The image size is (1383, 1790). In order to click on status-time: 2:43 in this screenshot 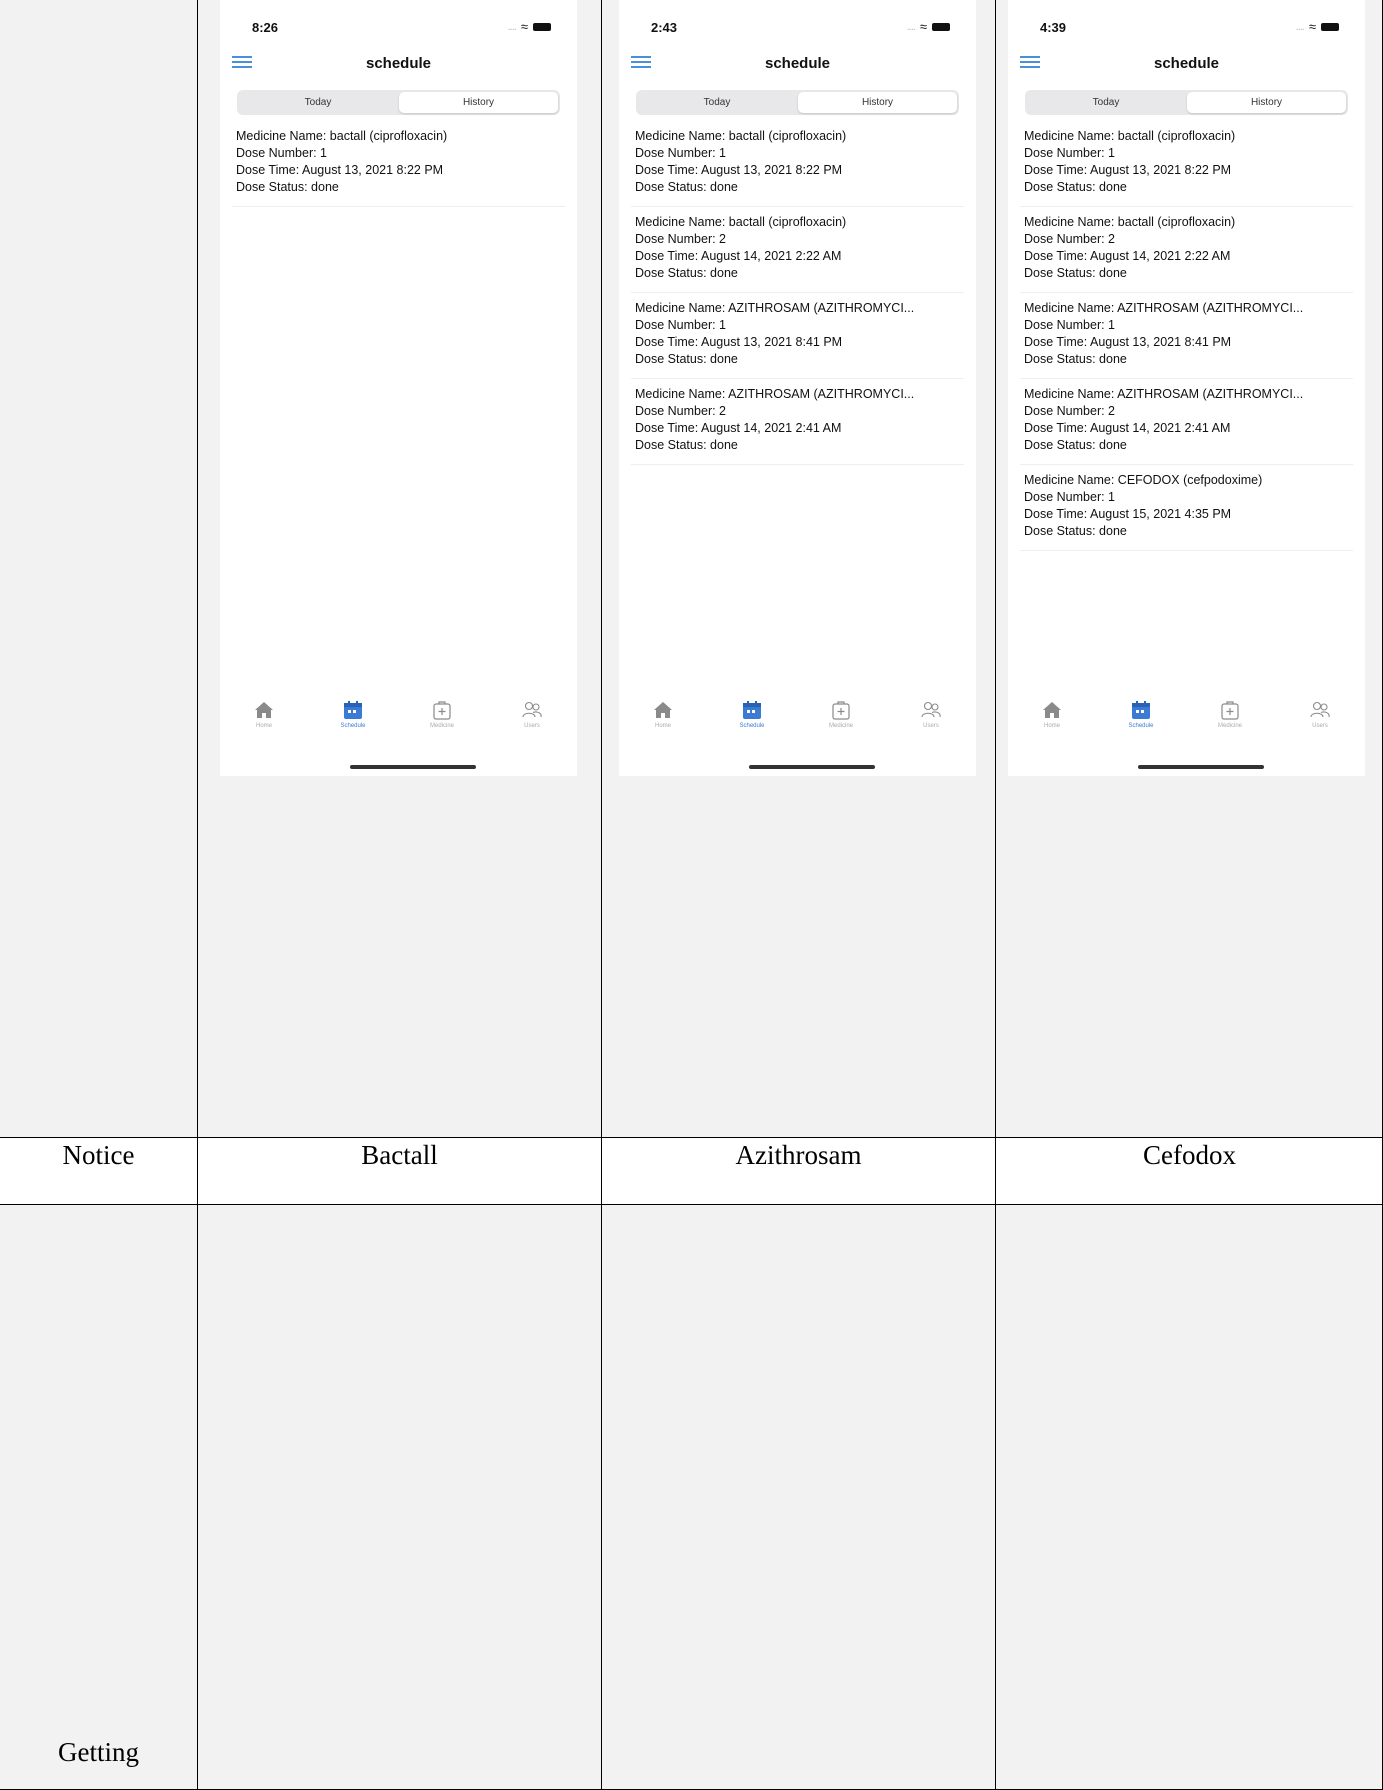, I will do `click(664, 27)`.